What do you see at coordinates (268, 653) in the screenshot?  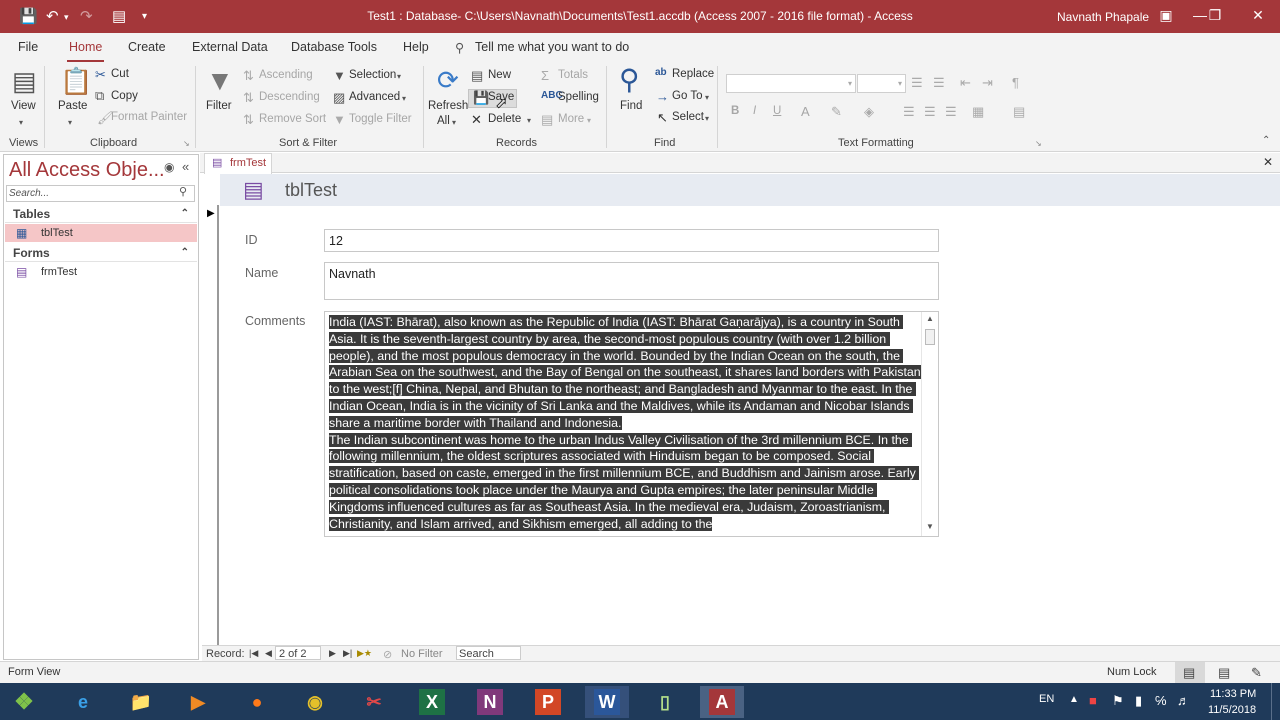 I see `previous-record-icon: ◀` at bounding box center [268, 653].